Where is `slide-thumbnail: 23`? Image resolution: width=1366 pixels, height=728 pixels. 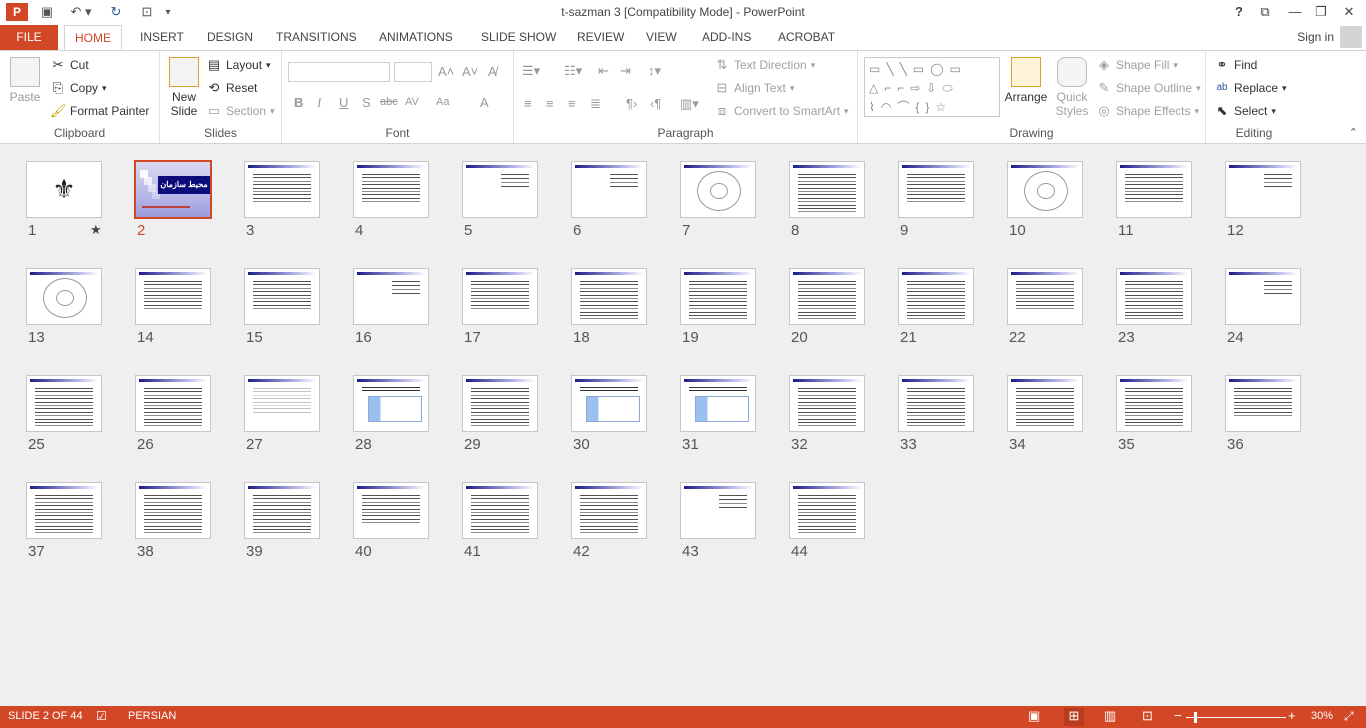 slide-thumbnail: 23 is located at coordinates (1170, 312).